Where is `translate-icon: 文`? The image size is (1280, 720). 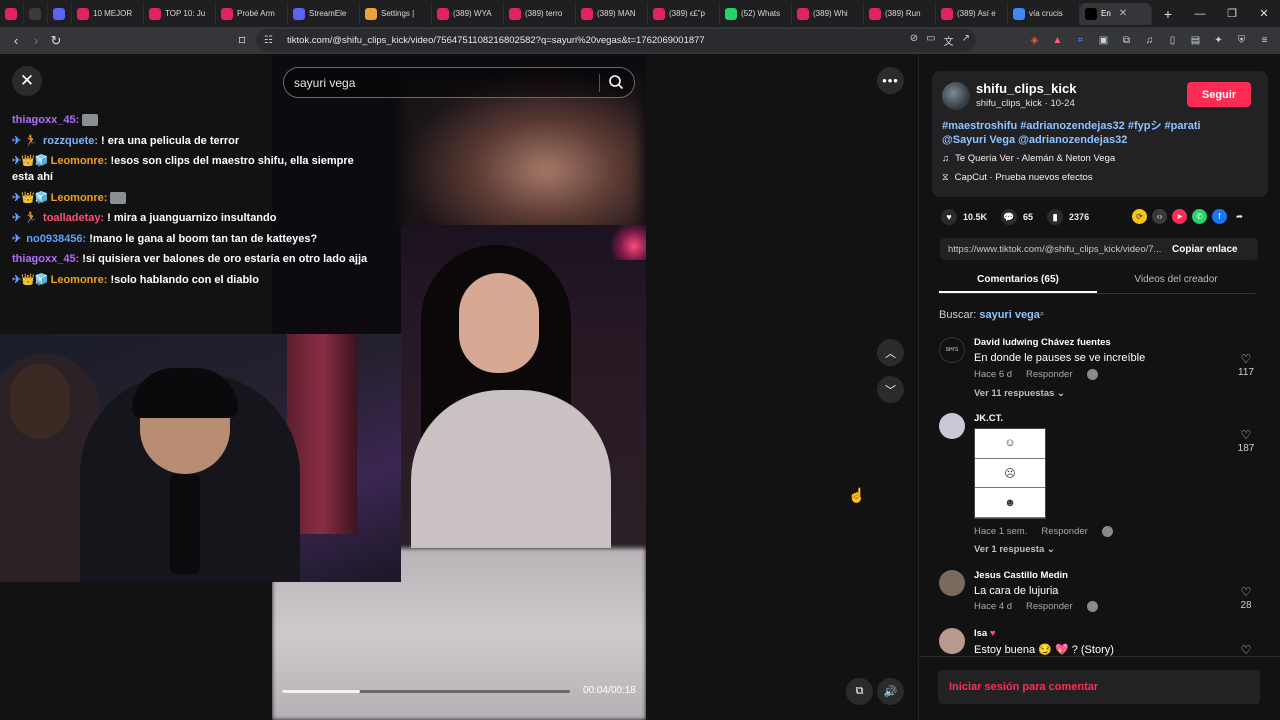
translate-icon: 文 is located at coordinates (949, 40).